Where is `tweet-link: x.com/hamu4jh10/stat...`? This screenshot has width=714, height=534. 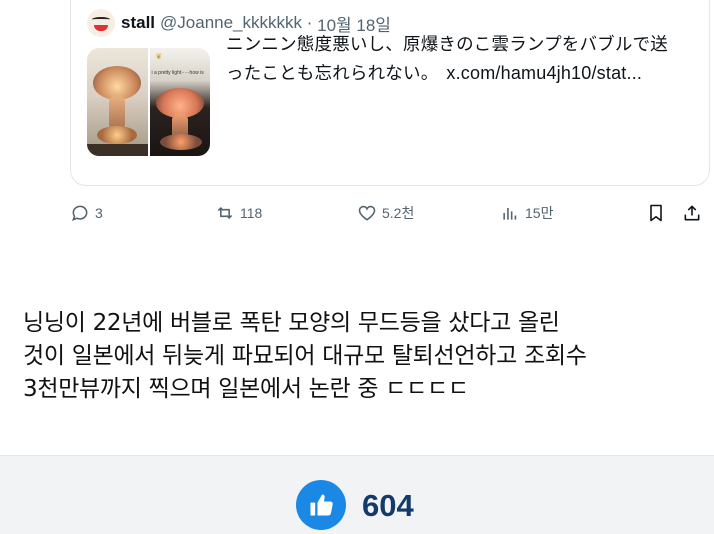 tweet-link: x.com/hamu4jh10/stat... is located at coordinates (544, 73).